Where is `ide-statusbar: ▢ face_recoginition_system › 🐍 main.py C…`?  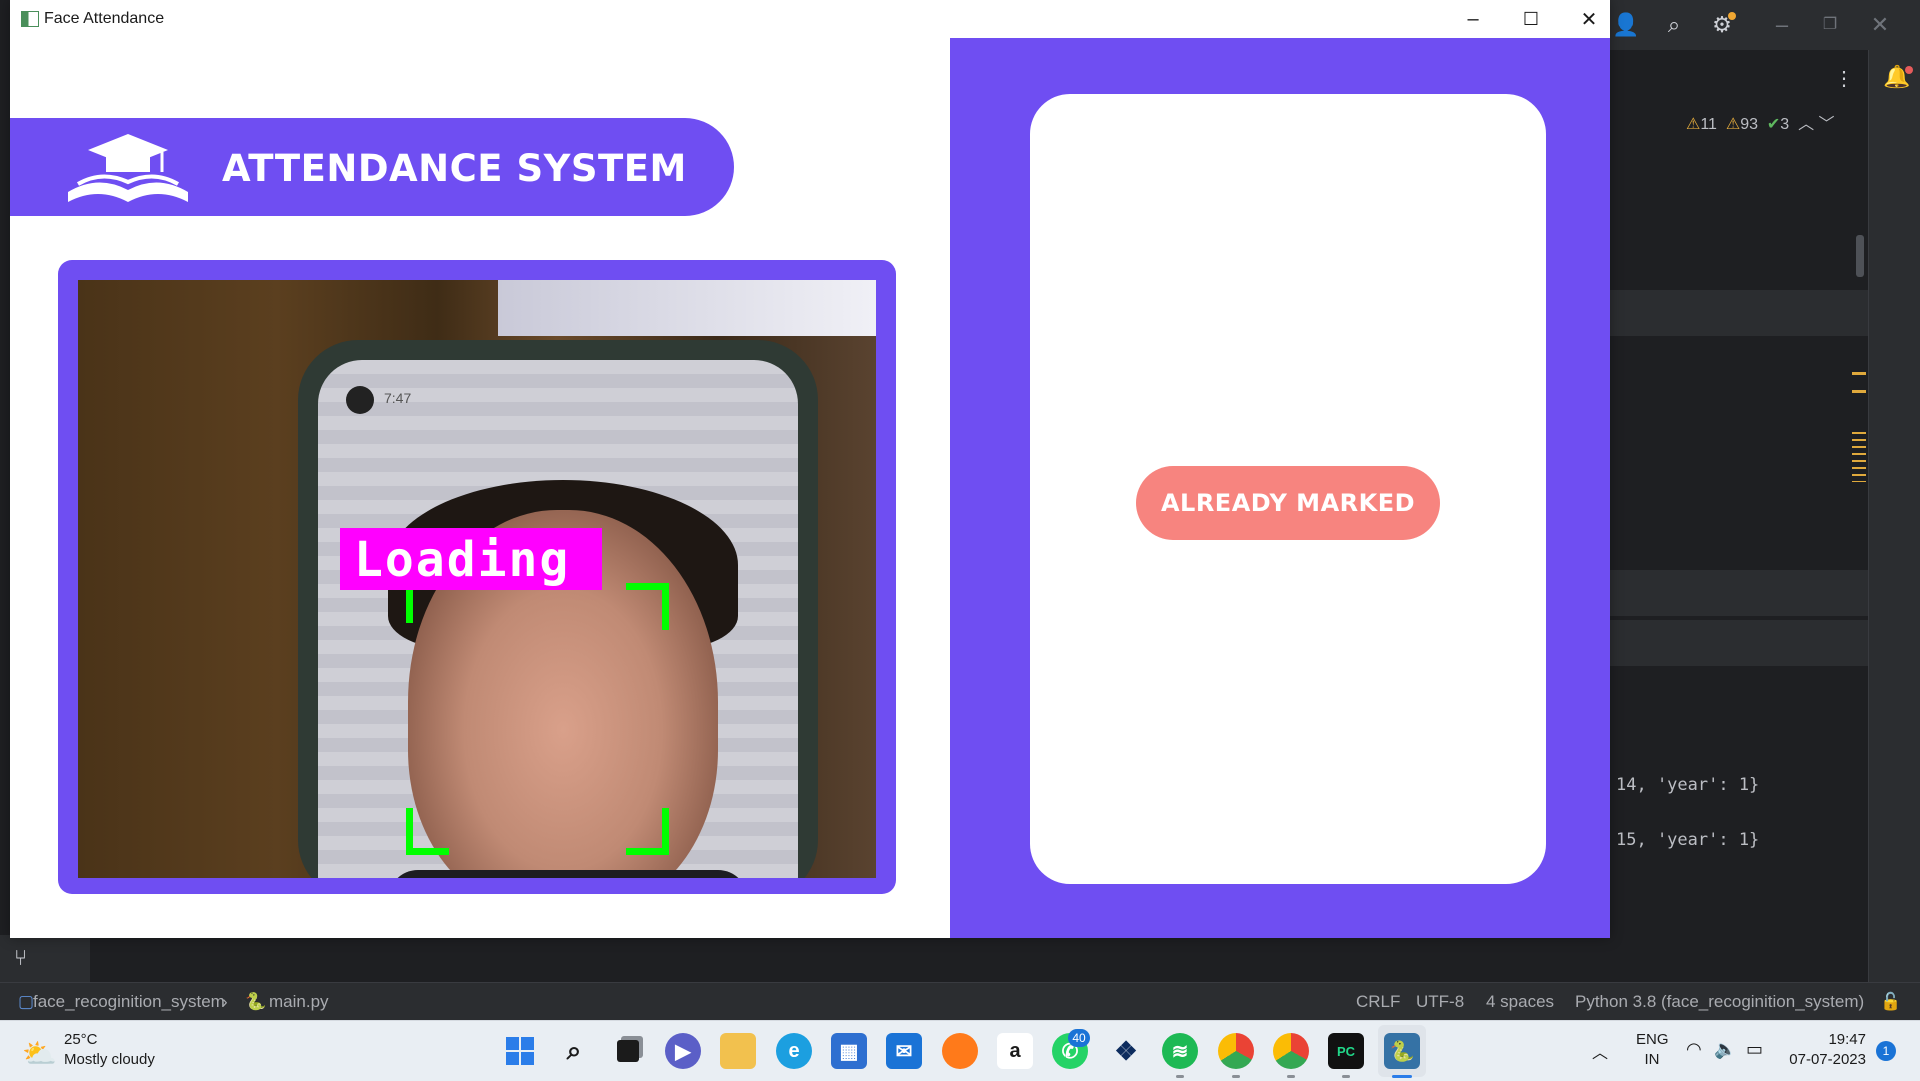
ide-statusbar: ▢ face_recoginition_system › 🐍 main.py C… is located at coordinates (960, 1001).